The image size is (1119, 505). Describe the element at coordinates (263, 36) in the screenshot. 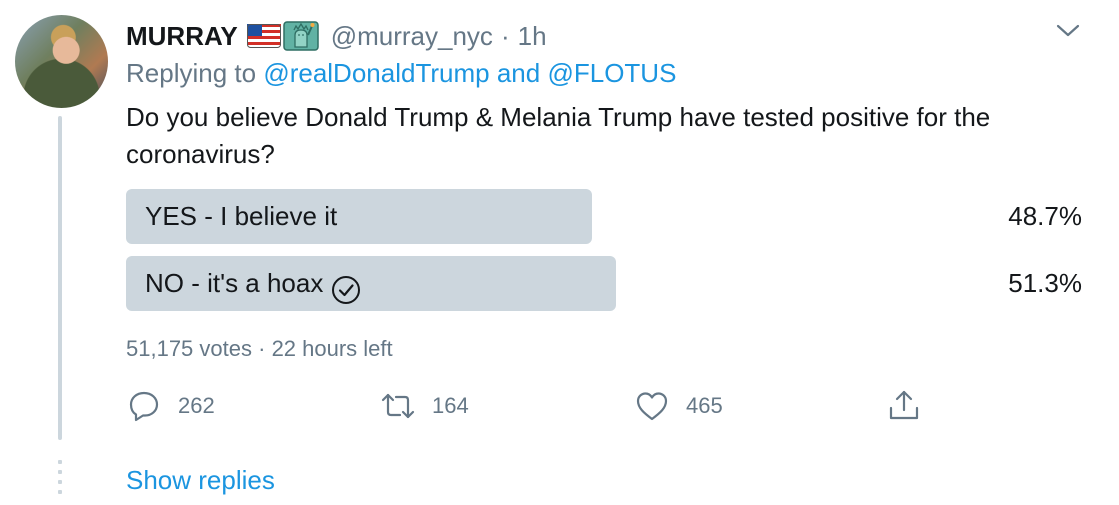

I see `us-flag-icon` at that location.